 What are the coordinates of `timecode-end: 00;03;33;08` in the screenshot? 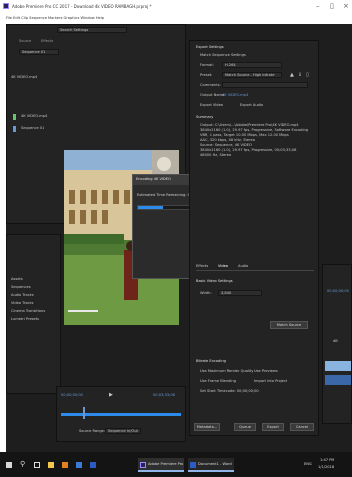 It's located at (164, 395).